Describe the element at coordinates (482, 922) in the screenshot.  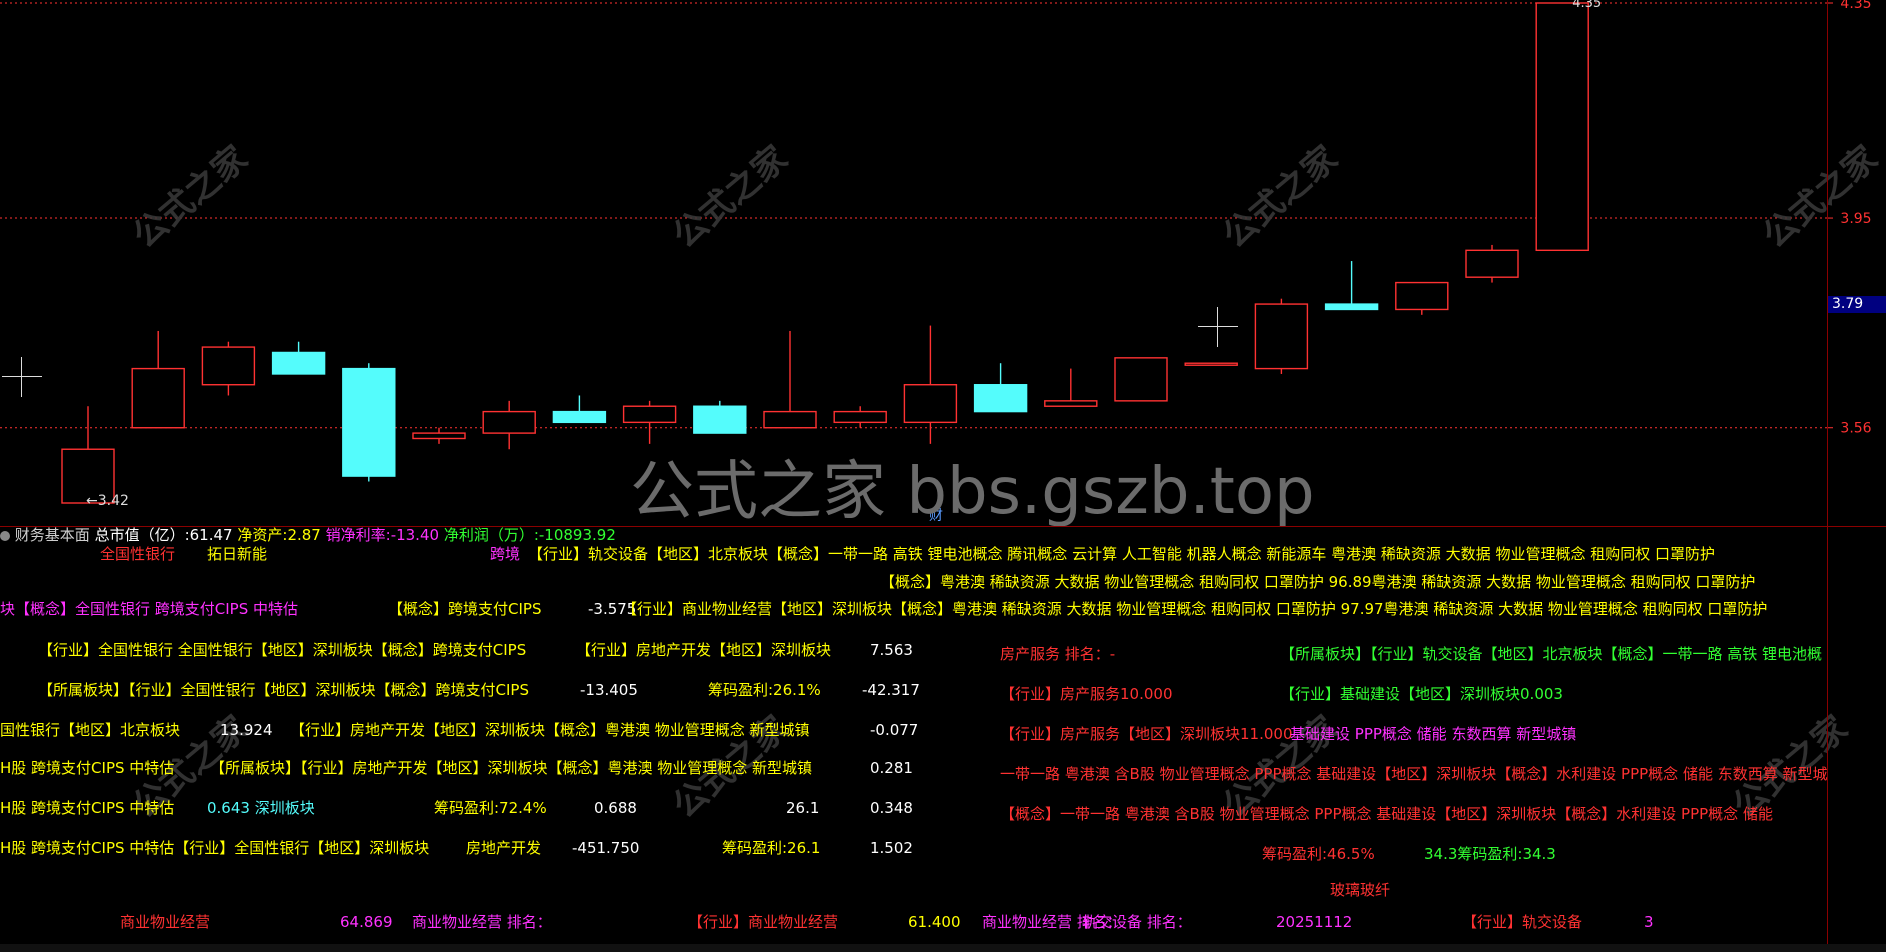
I see `indicator-text: 商业物业经营 排名：` at that location.